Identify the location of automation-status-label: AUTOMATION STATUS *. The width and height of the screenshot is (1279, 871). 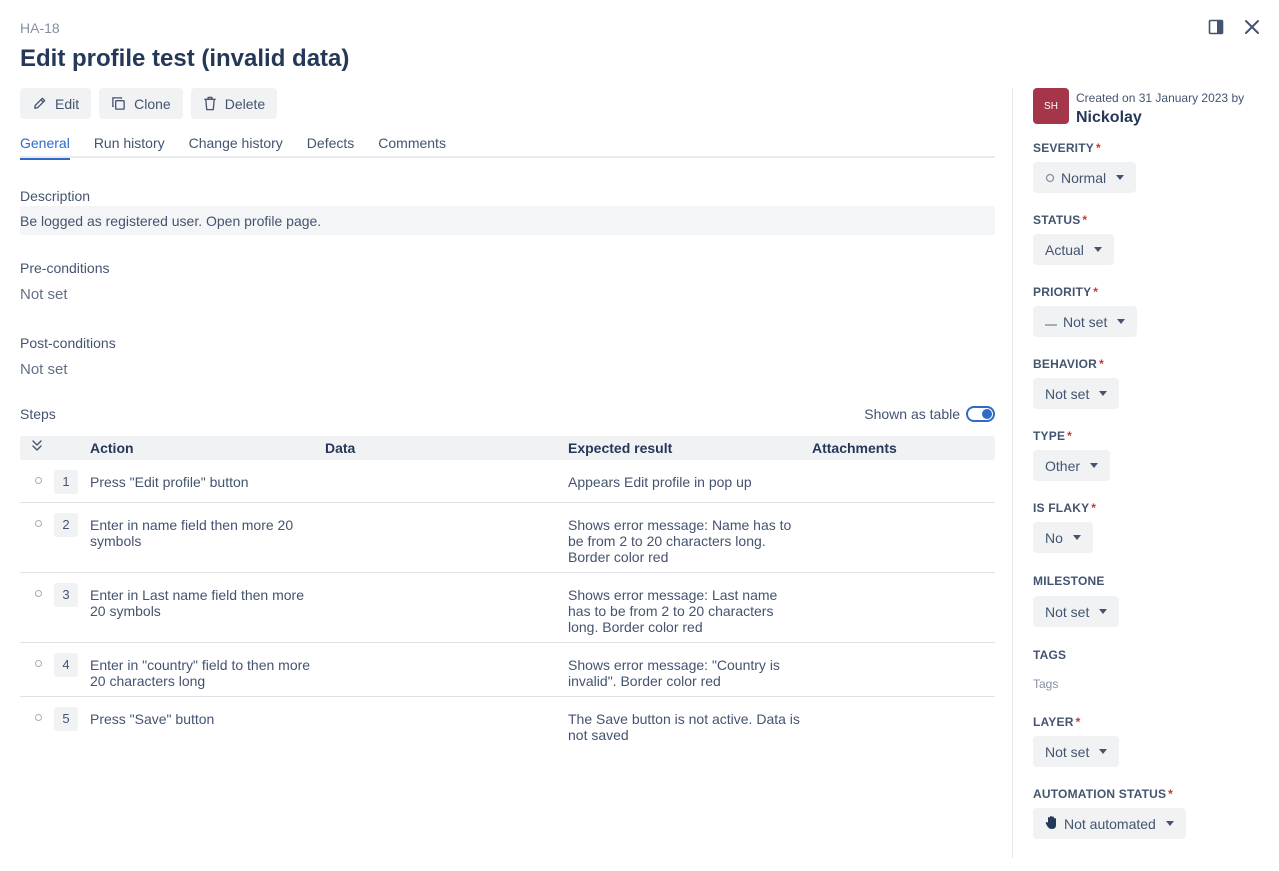
(1103, 794).